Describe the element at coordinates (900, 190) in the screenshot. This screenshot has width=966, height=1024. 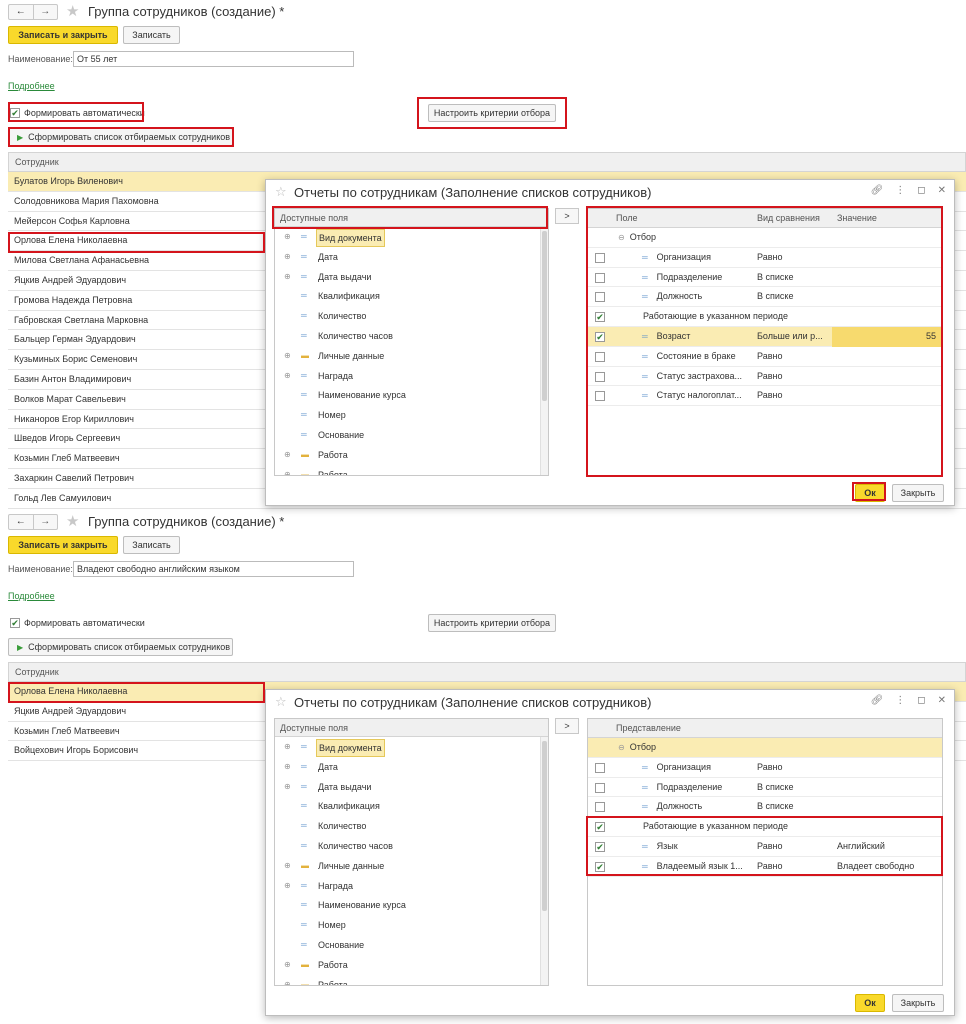
I see `more-menu-icon: ⋮` at that location.